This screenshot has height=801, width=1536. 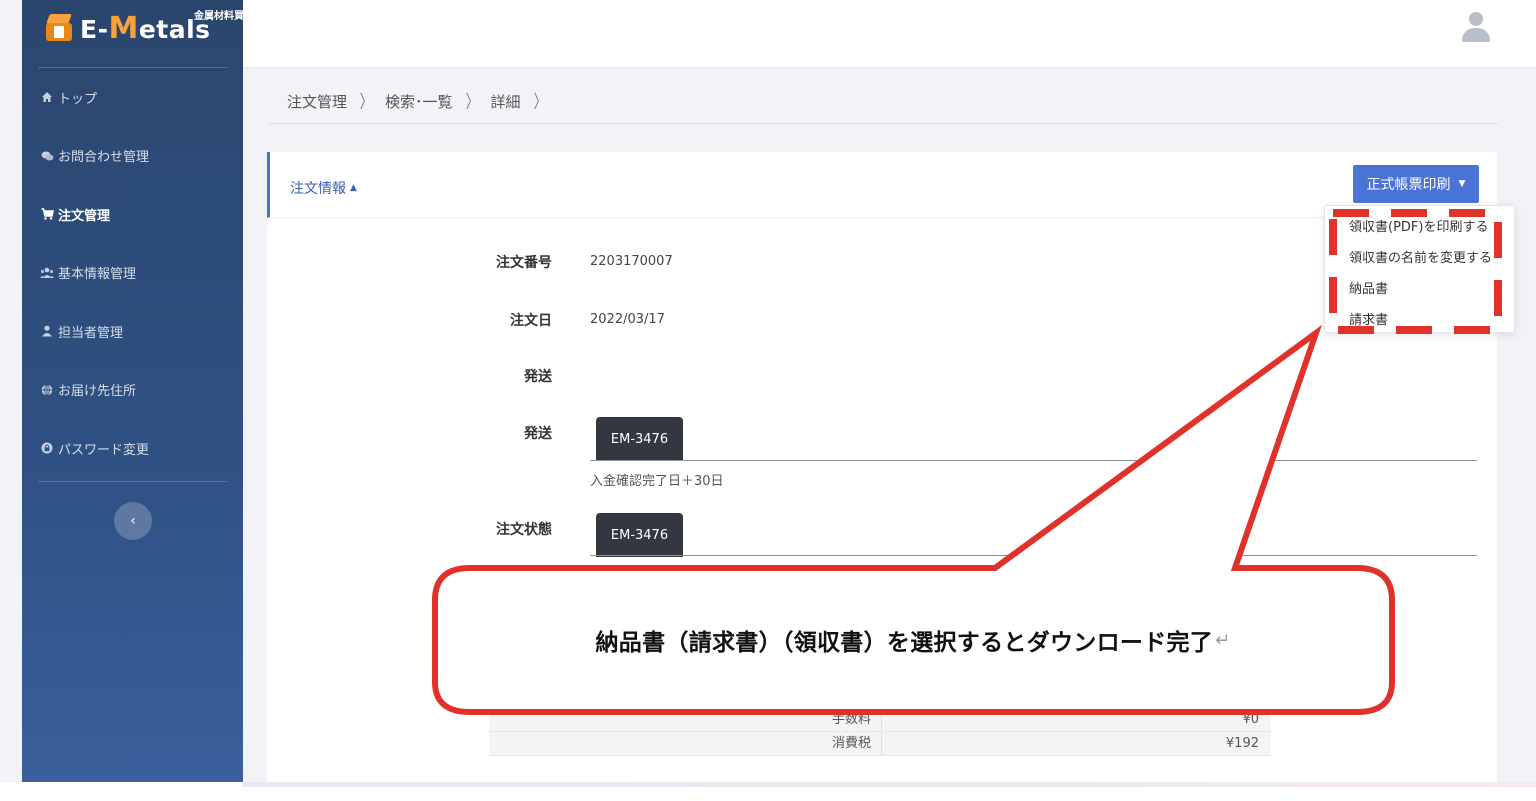 What do you see at coordinates (685, 743) in the screenshot?
I see `fee-label: 消費税` at bounding box center [685, 743].